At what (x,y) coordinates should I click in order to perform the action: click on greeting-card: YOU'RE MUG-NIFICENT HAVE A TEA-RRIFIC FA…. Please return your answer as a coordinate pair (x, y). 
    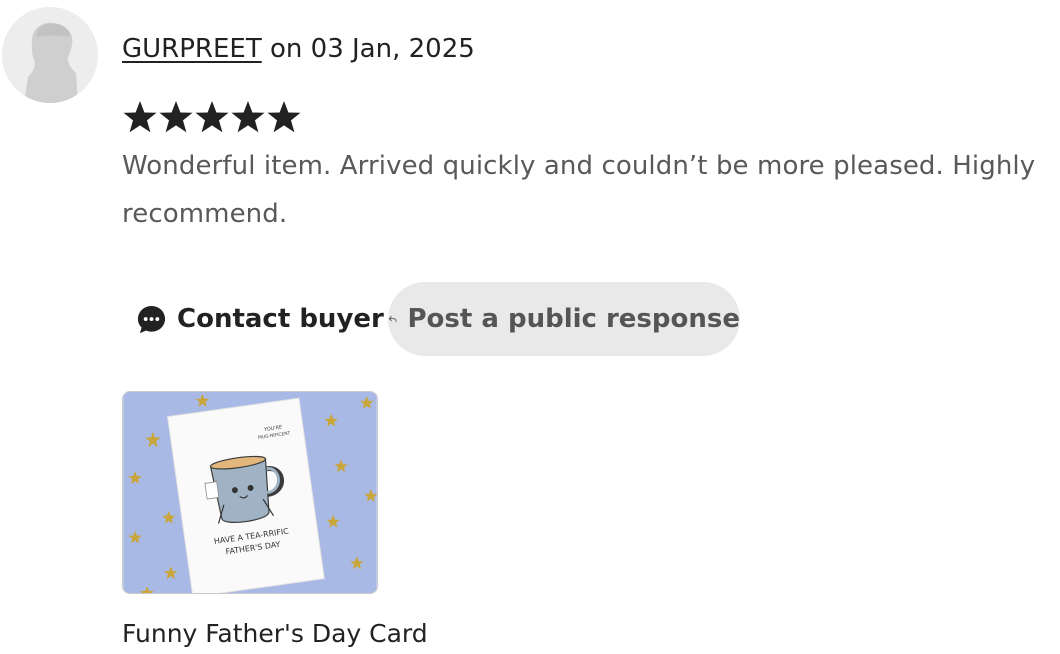
    Looking at the image, I should click on (245, 495).